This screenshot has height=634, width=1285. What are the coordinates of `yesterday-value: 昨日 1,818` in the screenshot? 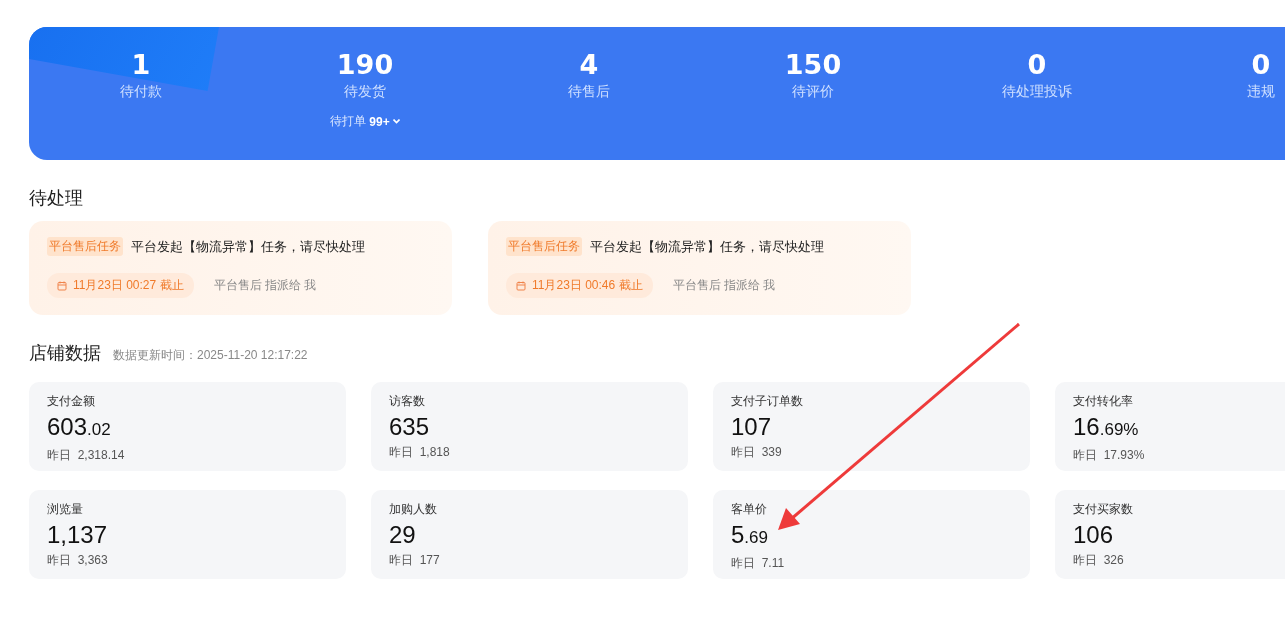 It's located at (419, 452).